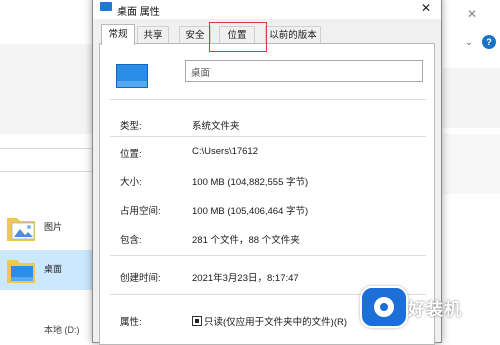 This screenshot has width=500, height=345. Describe the element at coordinates (250, 182) in the screenshot. I see `size-value: 100 MB (104,882,555 字节)` at that location.